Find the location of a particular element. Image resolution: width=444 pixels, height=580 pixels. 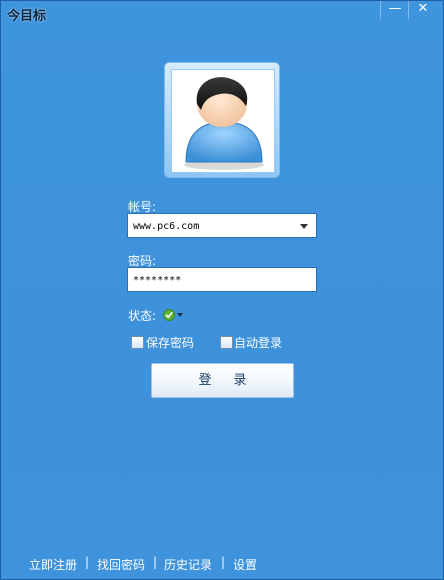

status-selector is located at coordinates (176, 314).